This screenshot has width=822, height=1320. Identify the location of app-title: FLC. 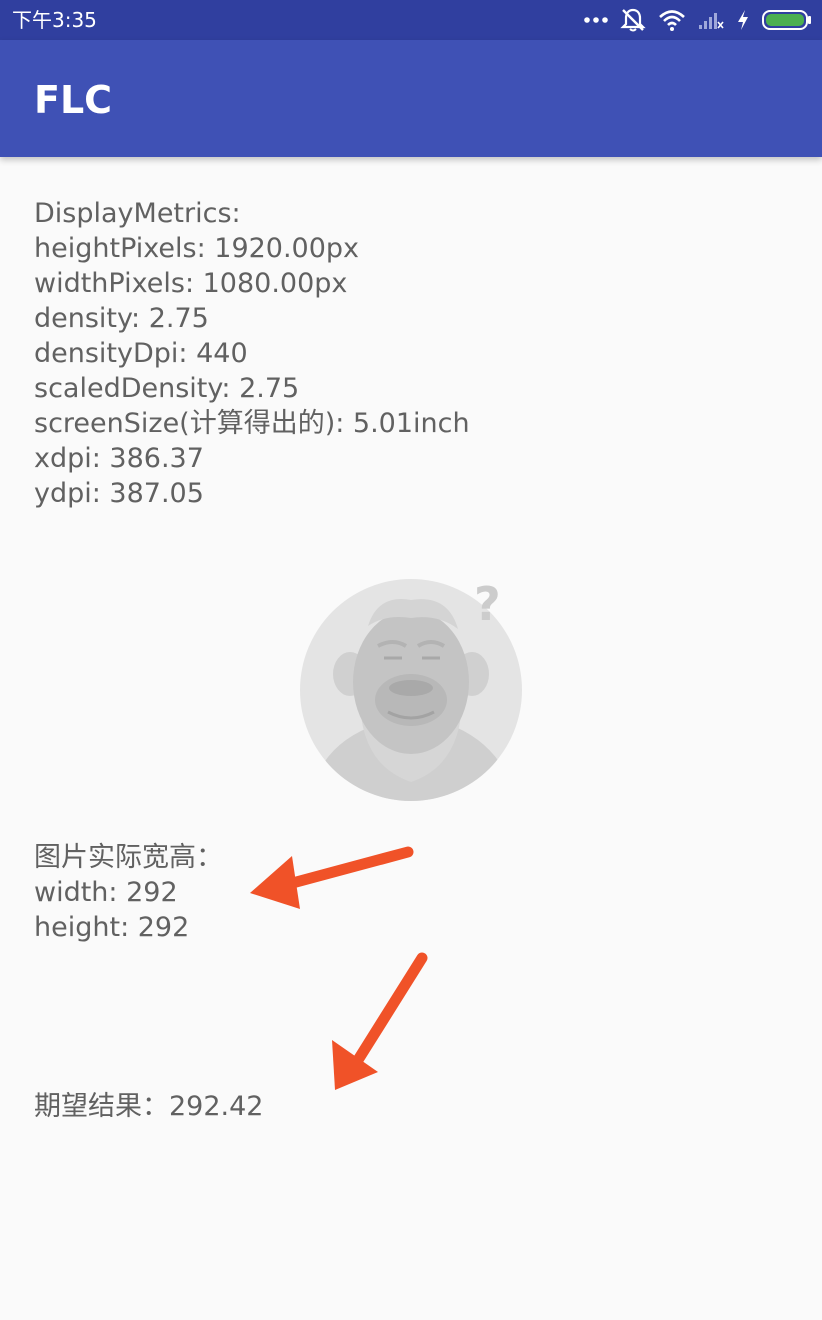
(73, 100).